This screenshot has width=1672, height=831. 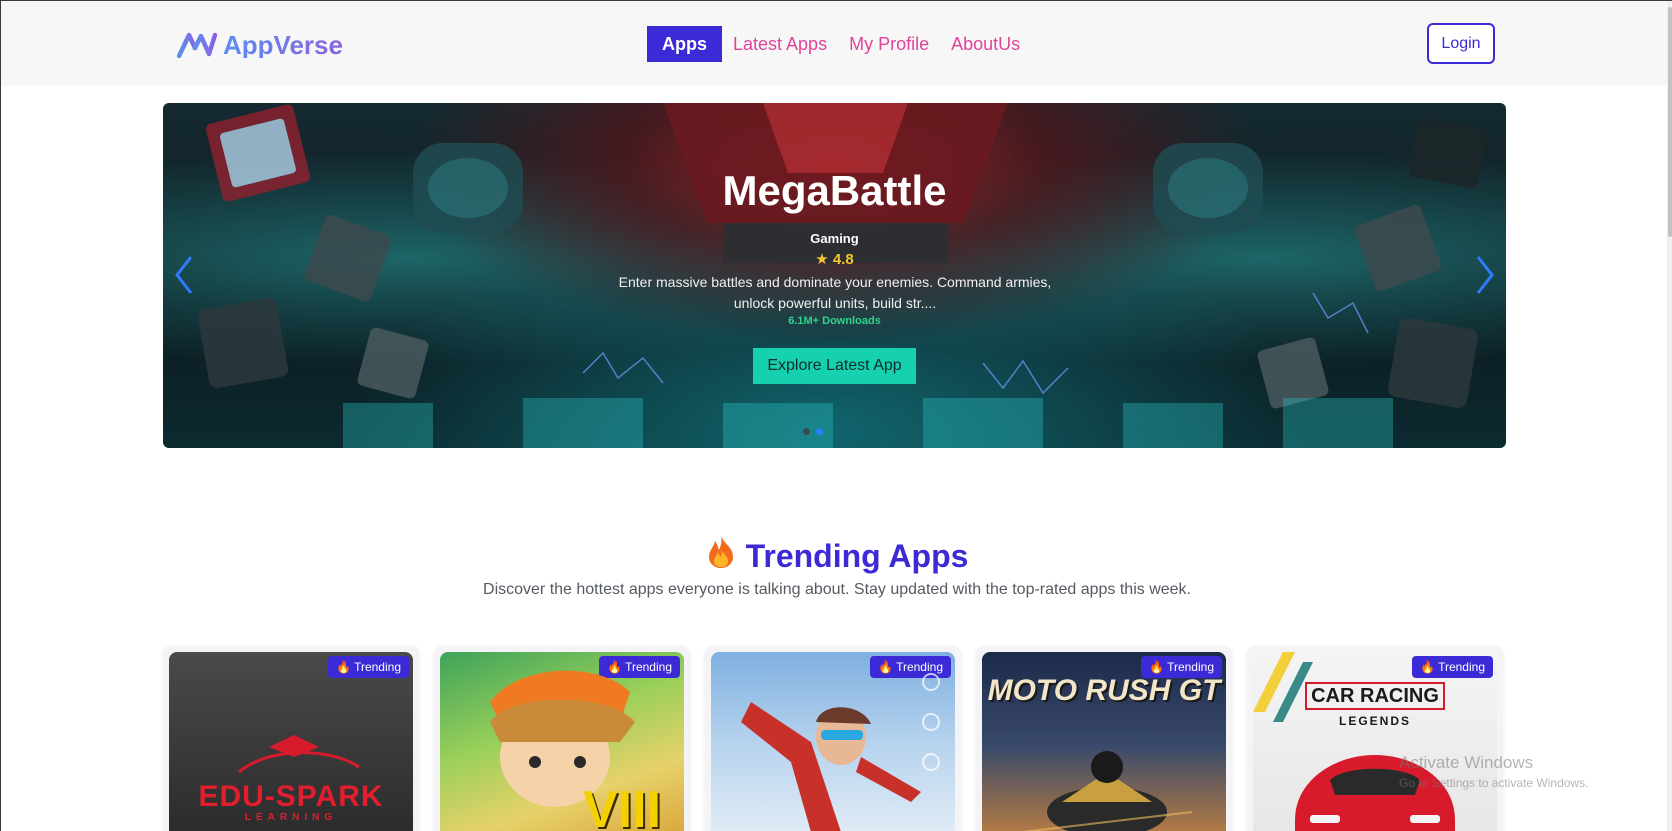 I want to click on app-card: 🔥 Trending, so click(x=833, y=738).